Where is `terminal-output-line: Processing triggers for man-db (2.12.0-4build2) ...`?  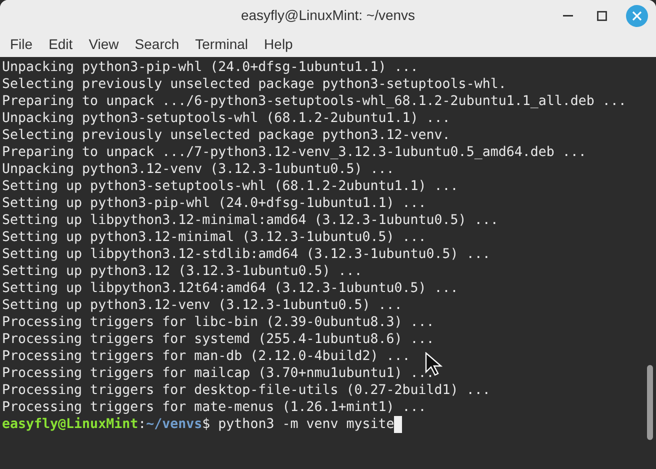
terminal-output-line: Processing triggers for man-db (2.12.0-4build2) ... is located at coordinates (206, 356).